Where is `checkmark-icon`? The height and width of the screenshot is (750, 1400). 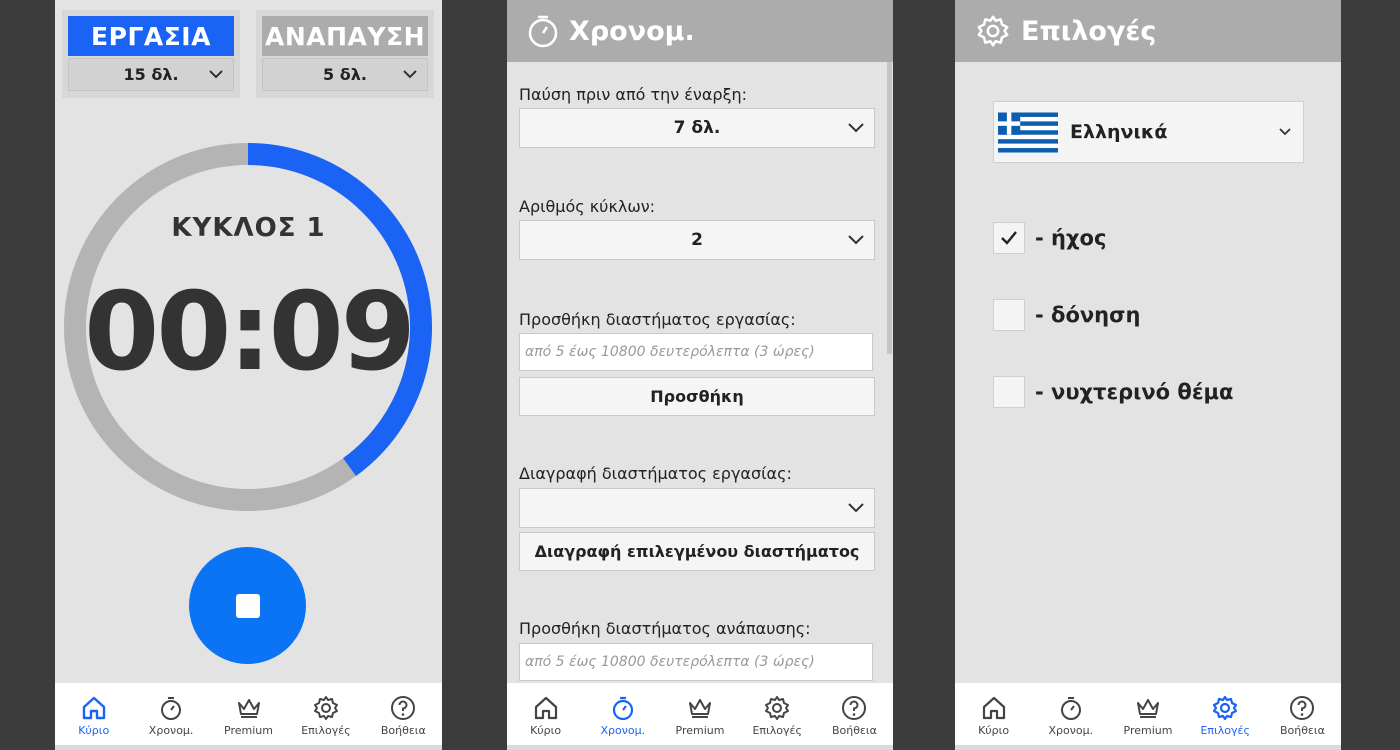 checkmark-icon is located at coordinates (1009, 238).